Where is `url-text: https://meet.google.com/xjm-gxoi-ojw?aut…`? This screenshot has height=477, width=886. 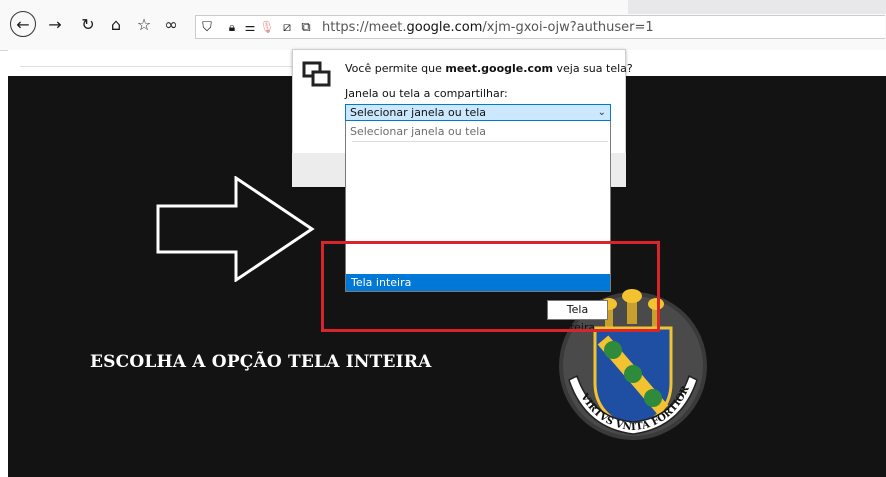 url-text: https://meet.google.com/xjm-gxoi-ojw?aut… is located at coordinates (488, 27).